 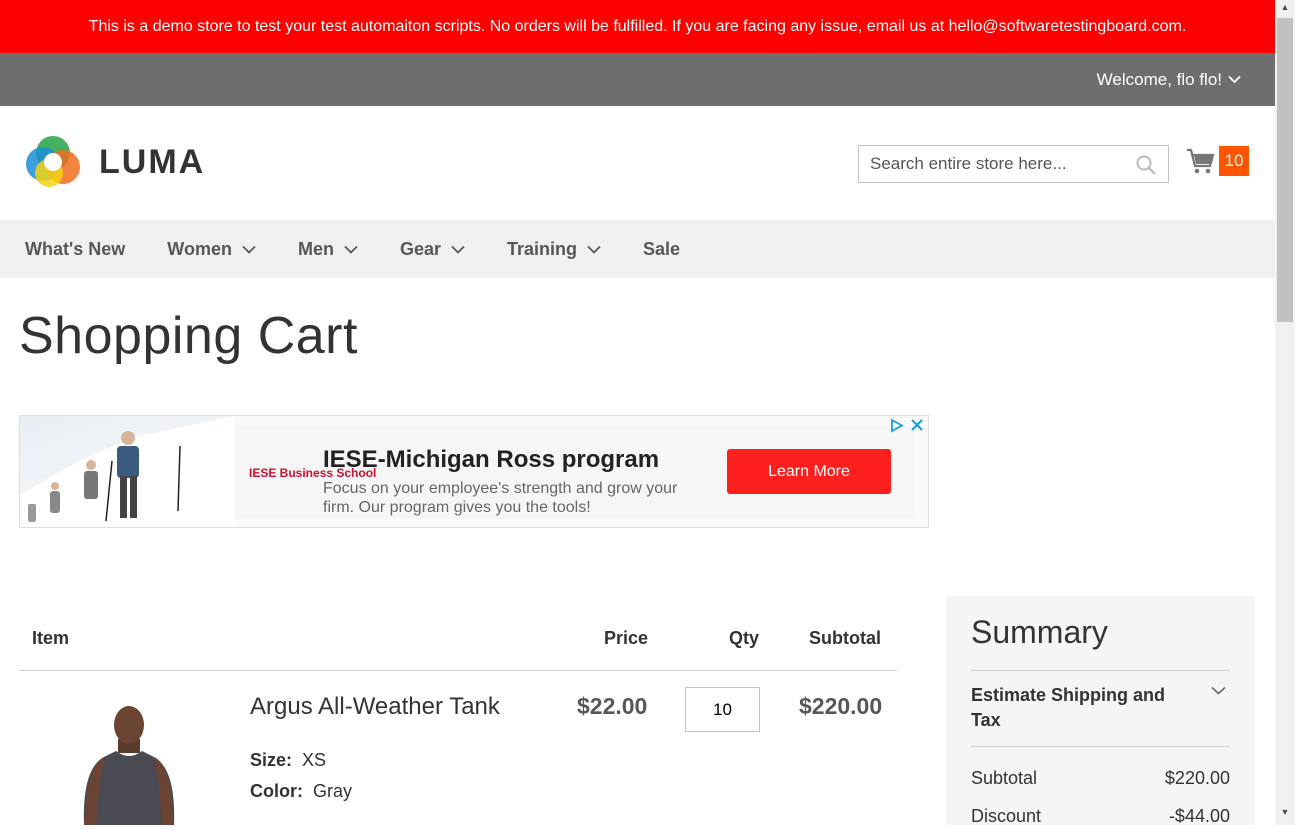 I want to click on nav-label: Training, so click(x=542, y=248).